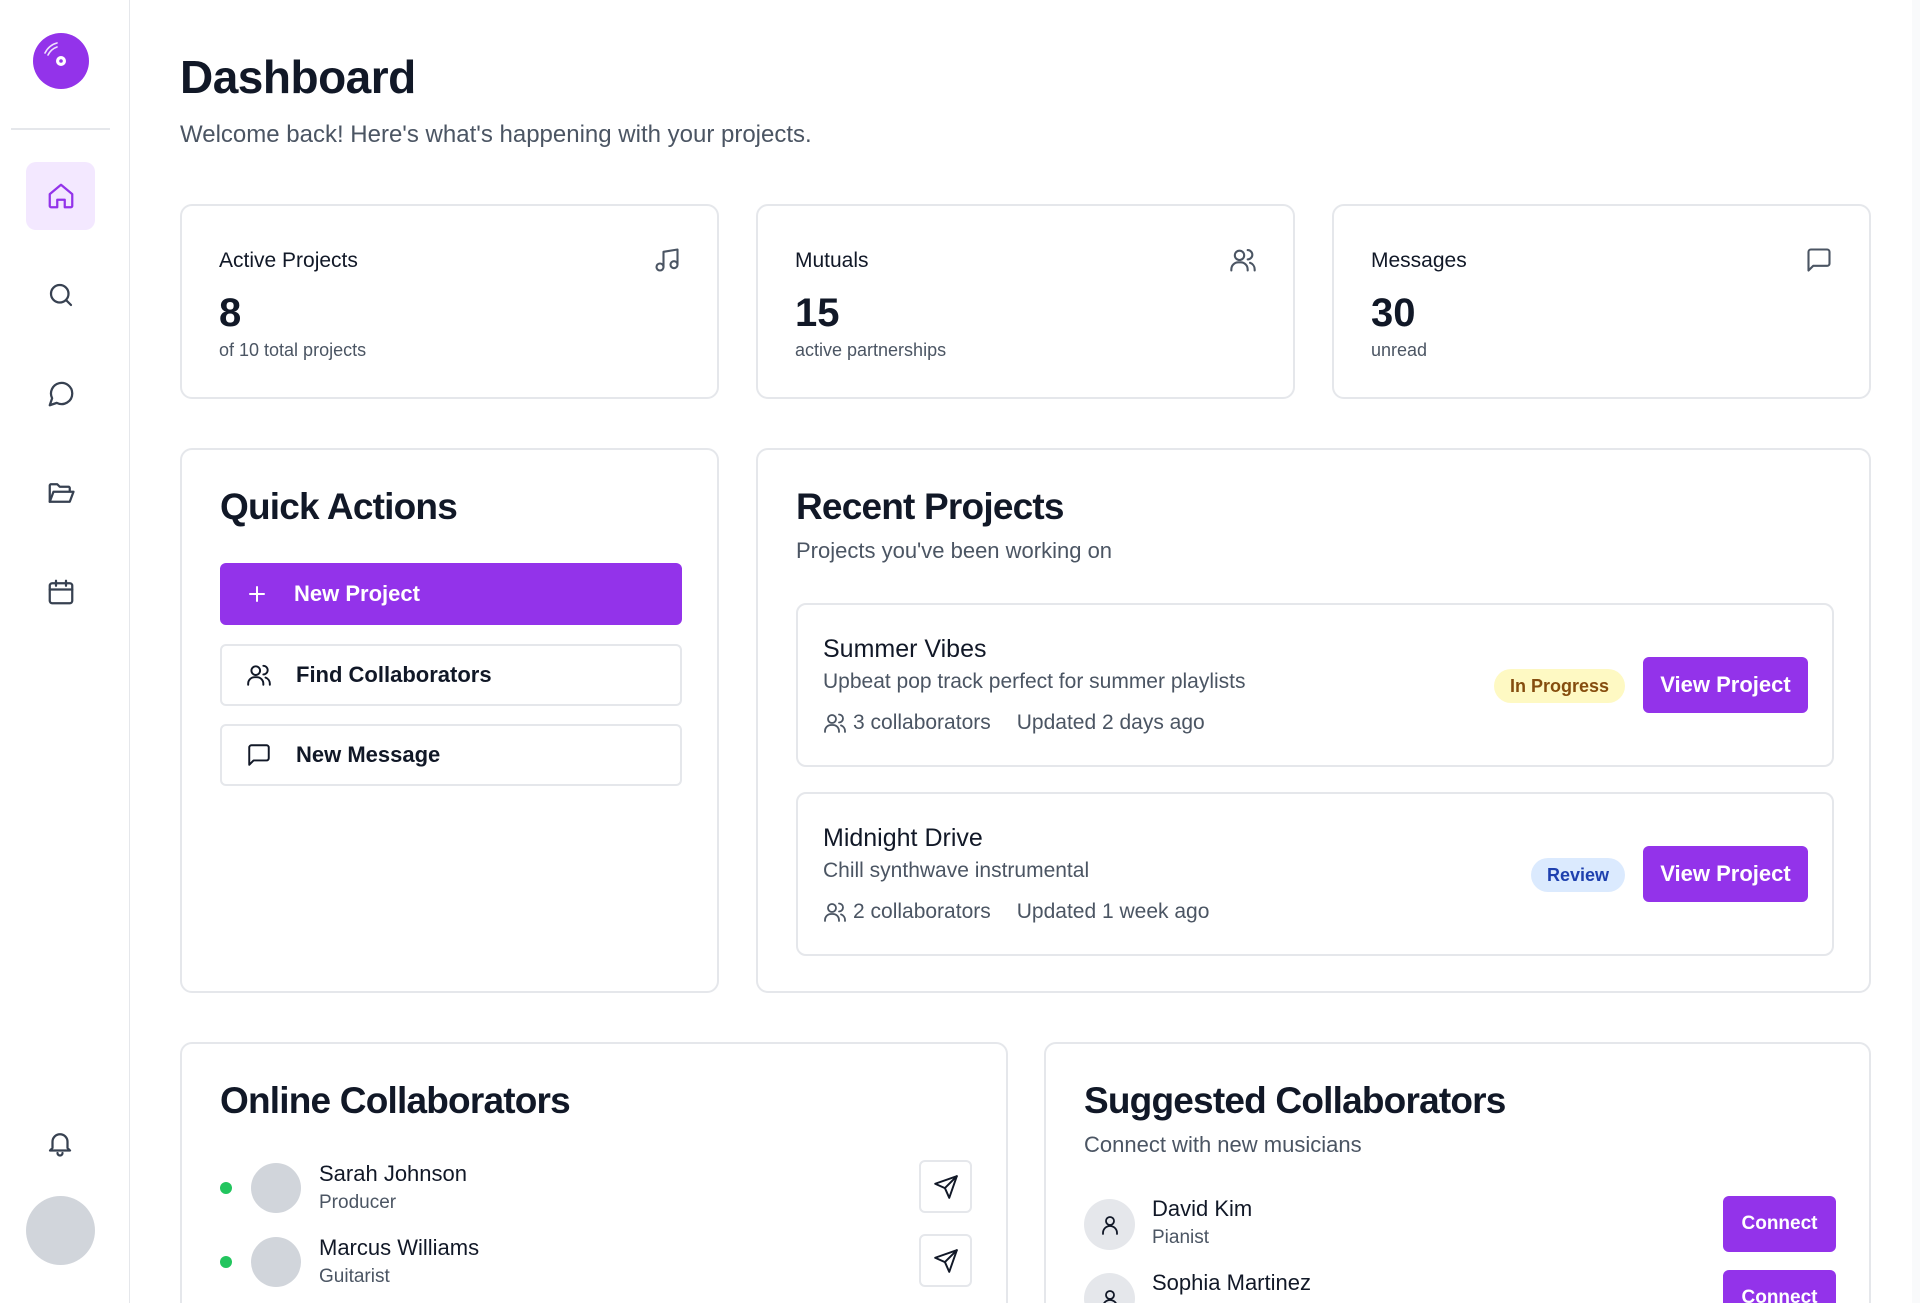 This screenshot has height=1303, width=1920. What do you see at coordinates (1295, 1100) in the screenshot?
I see `suggested-collaborators-title: Suggested Collaborators` at bounding box center [1295, 1100].